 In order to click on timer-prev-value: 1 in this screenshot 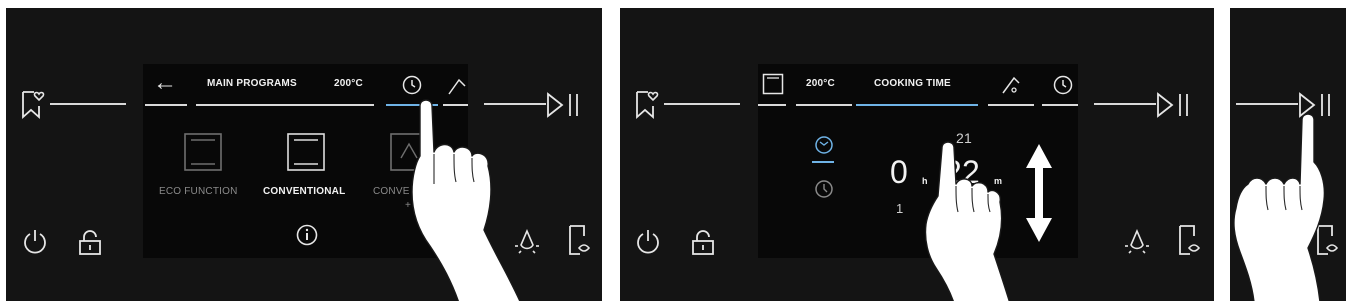, I will do `click(900, 208)`.